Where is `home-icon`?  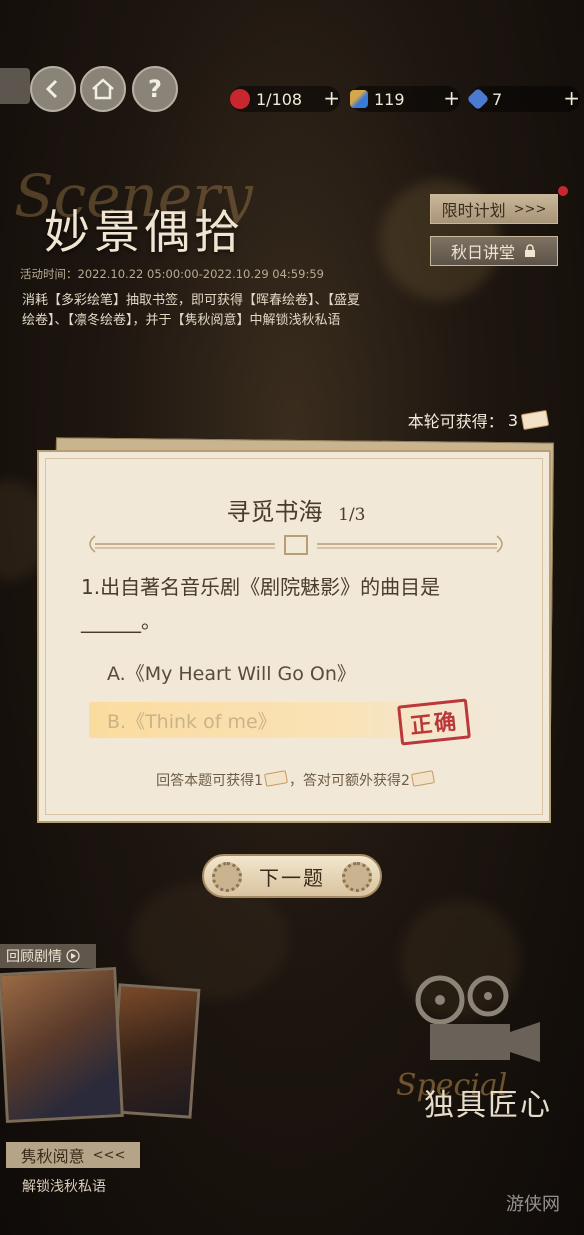
home-icon is located at coordinates (103, 89).